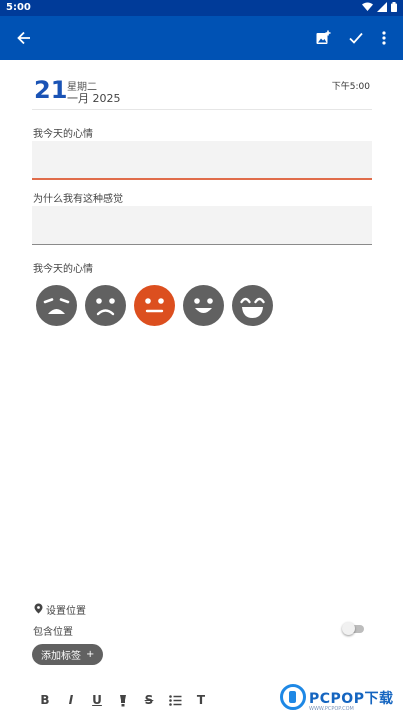 Image resolution: width=403 pixels, height=720 pixels. Describe the element at coordinates (175, 700) in the screenshot. I see `bullet-list-icon` at that location.